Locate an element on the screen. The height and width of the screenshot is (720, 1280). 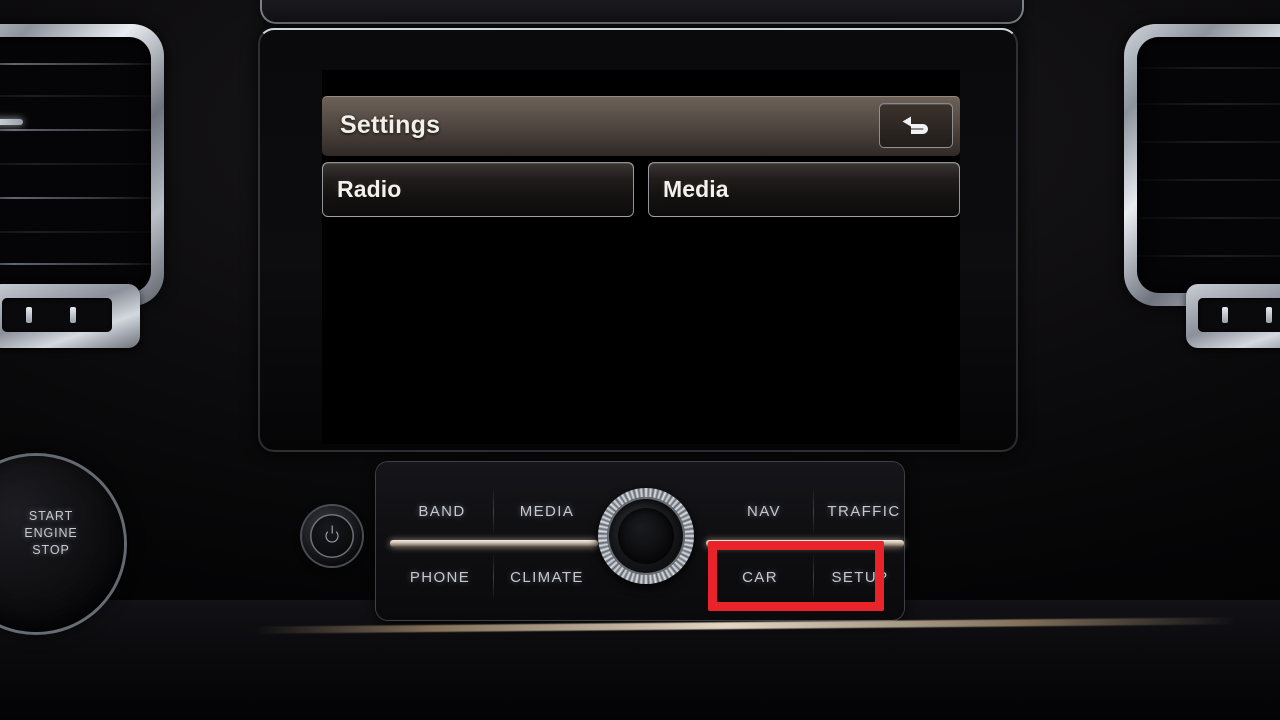
band-button: BAND is located at coordinates (442, 511).